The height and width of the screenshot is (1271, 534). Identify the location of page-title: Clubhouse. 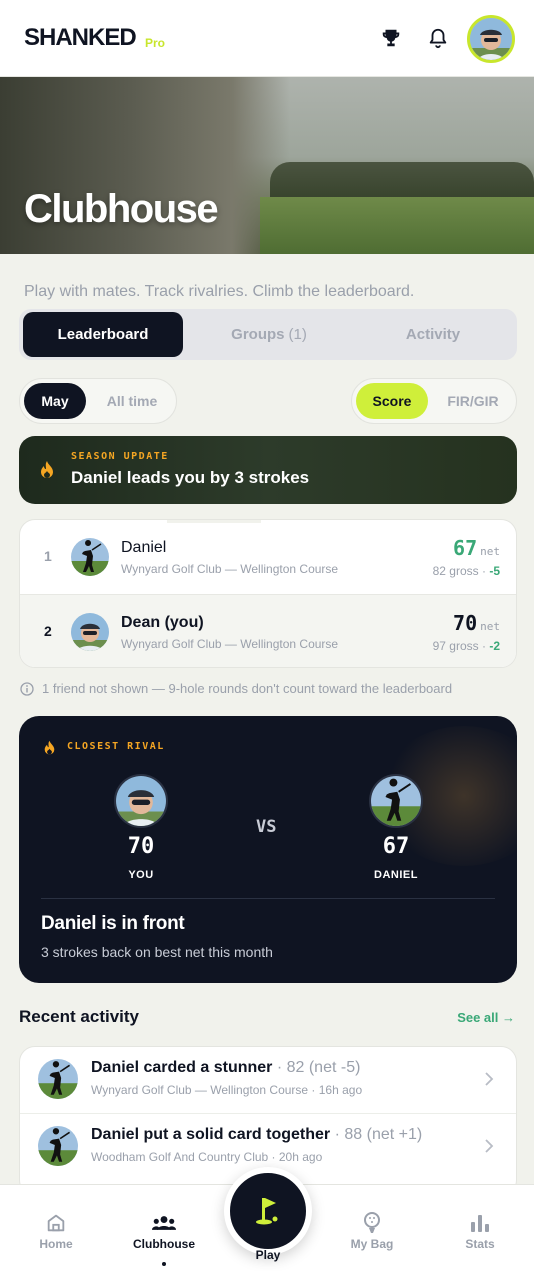
(121, 209).